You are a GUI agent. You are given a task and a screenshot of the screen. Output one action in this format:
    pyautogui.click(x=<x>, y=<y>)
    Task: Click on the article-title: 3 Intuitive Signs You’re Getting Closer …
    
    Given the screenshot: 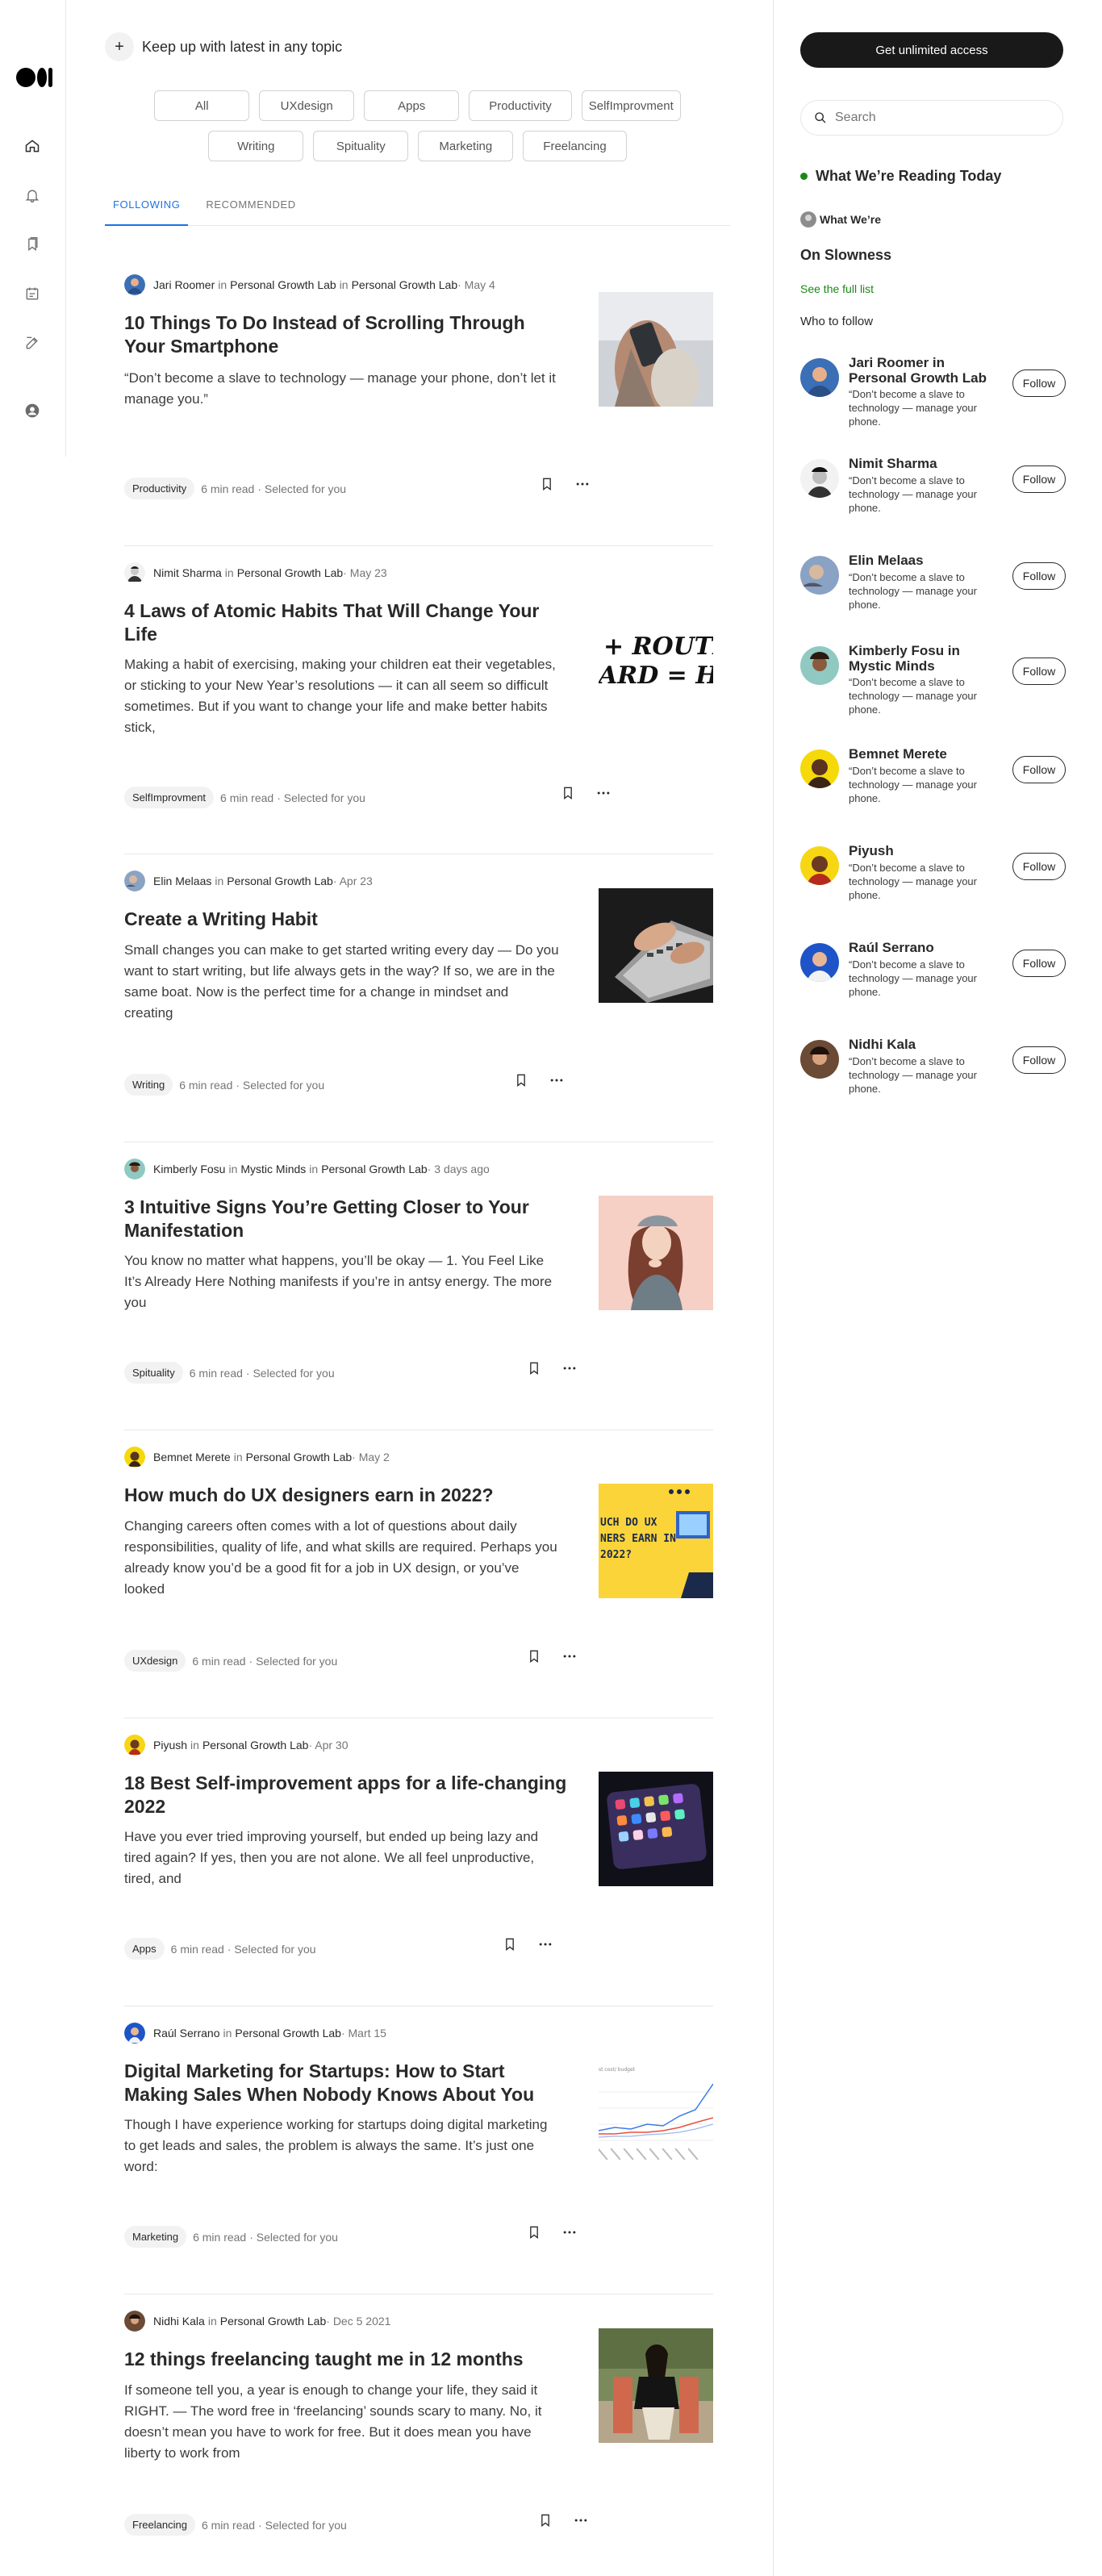 What is the action you would take?
    pyautogui.click(x=346, y=1219)
    